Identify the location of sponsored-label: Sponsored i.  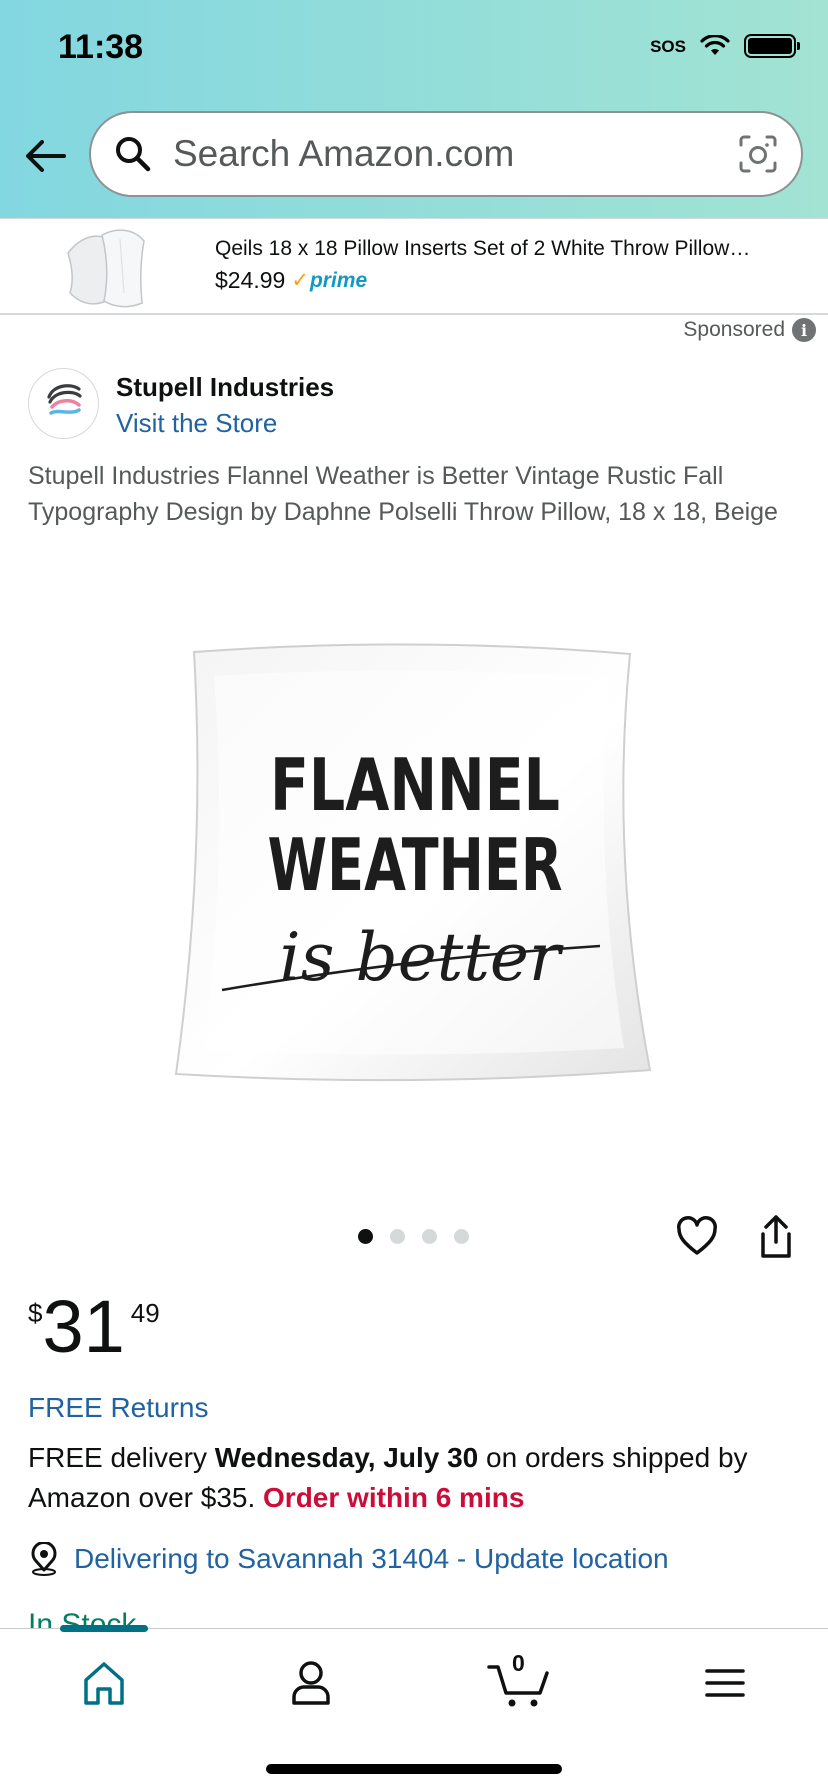
(749, 330).